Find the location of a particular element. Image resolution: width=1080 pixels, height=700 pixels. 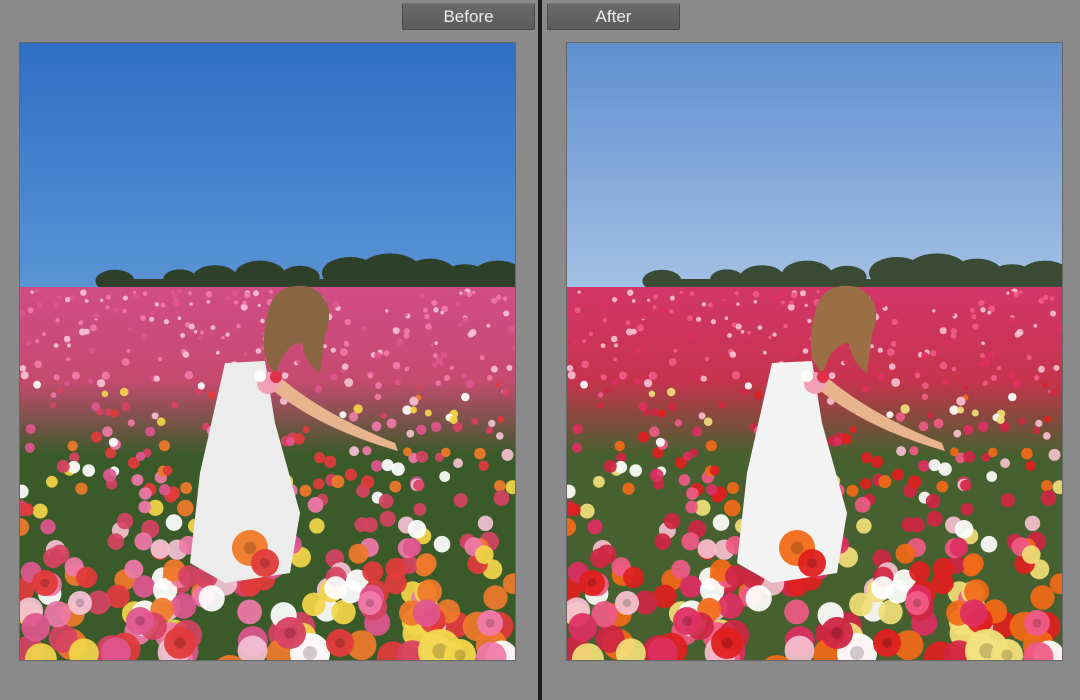

after-label: After is located at coordinates (613, 16).